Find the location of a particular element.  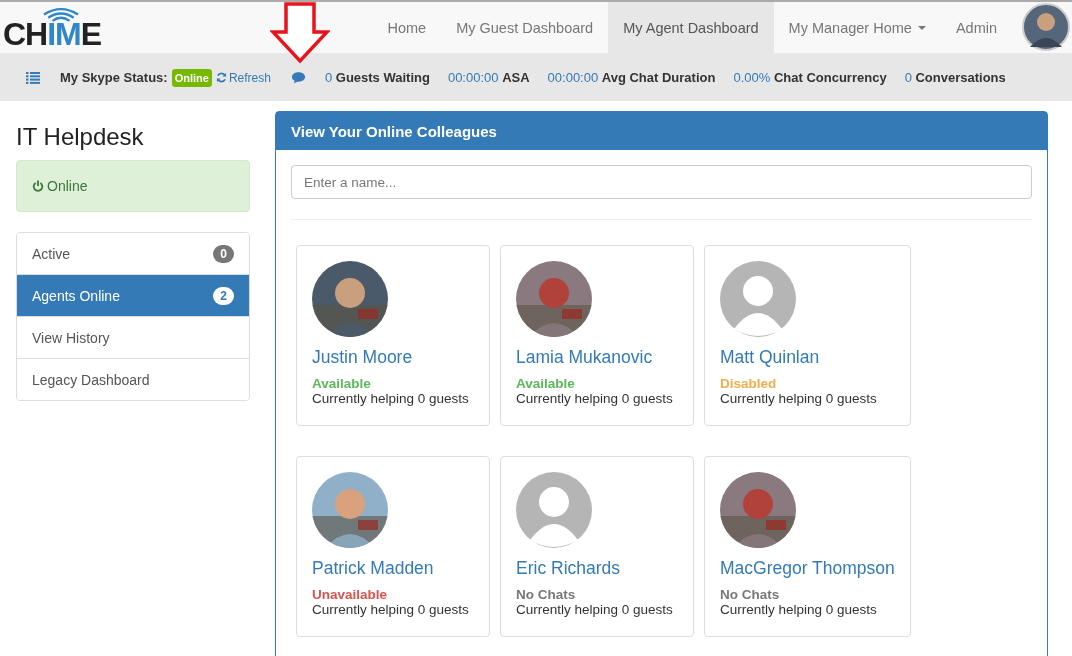

agent-status: Disabled is located at coordinates (748, 383).